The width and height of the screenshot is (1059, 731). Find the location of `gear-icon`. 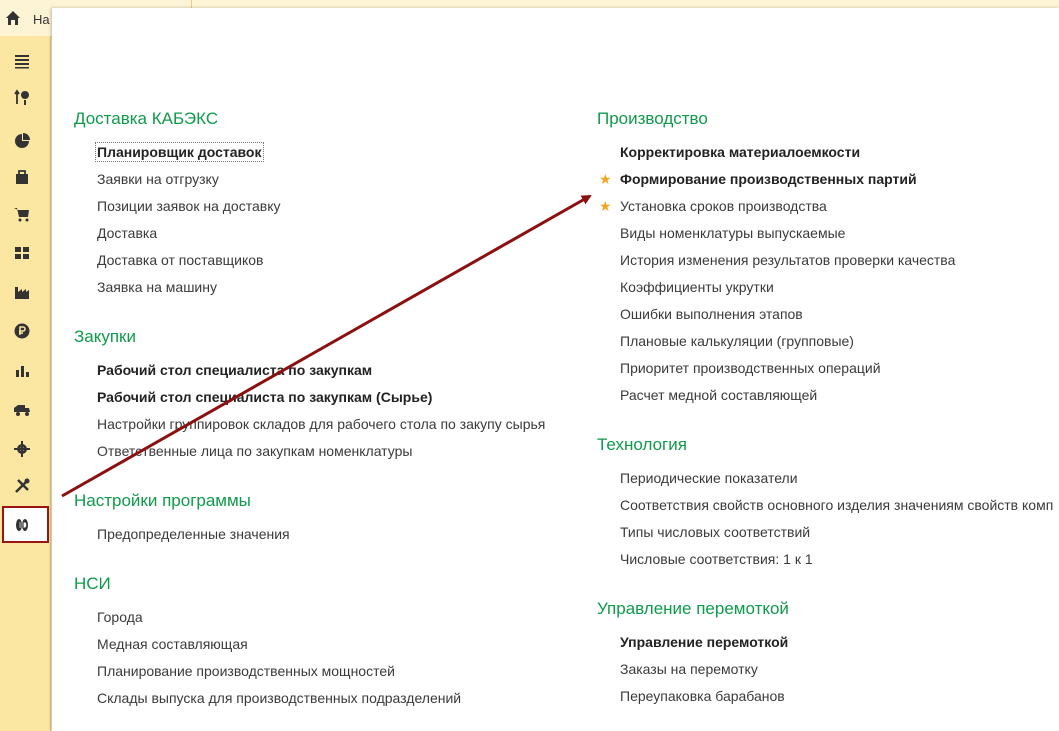

gear-icon is located at coordinates (22, 449).